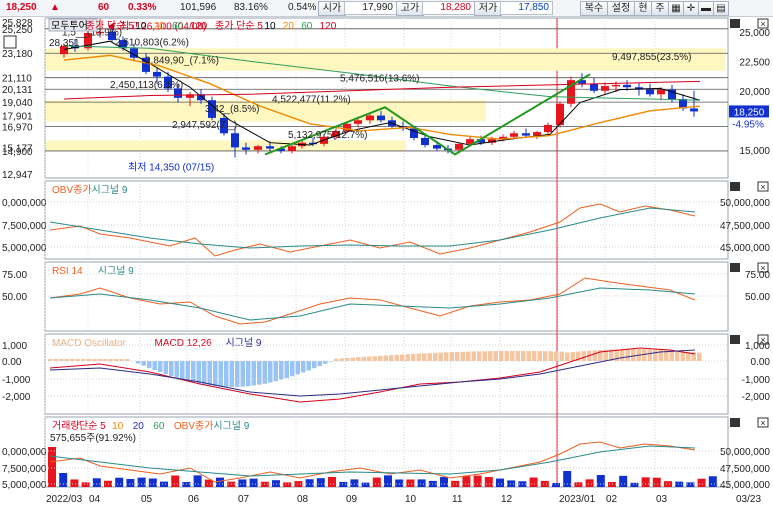 This screenshot has height=505, width=773. Describe the element at coordinates (756, 380) in the screenshot. I see `macd-right-tick: -1,000` at that location.